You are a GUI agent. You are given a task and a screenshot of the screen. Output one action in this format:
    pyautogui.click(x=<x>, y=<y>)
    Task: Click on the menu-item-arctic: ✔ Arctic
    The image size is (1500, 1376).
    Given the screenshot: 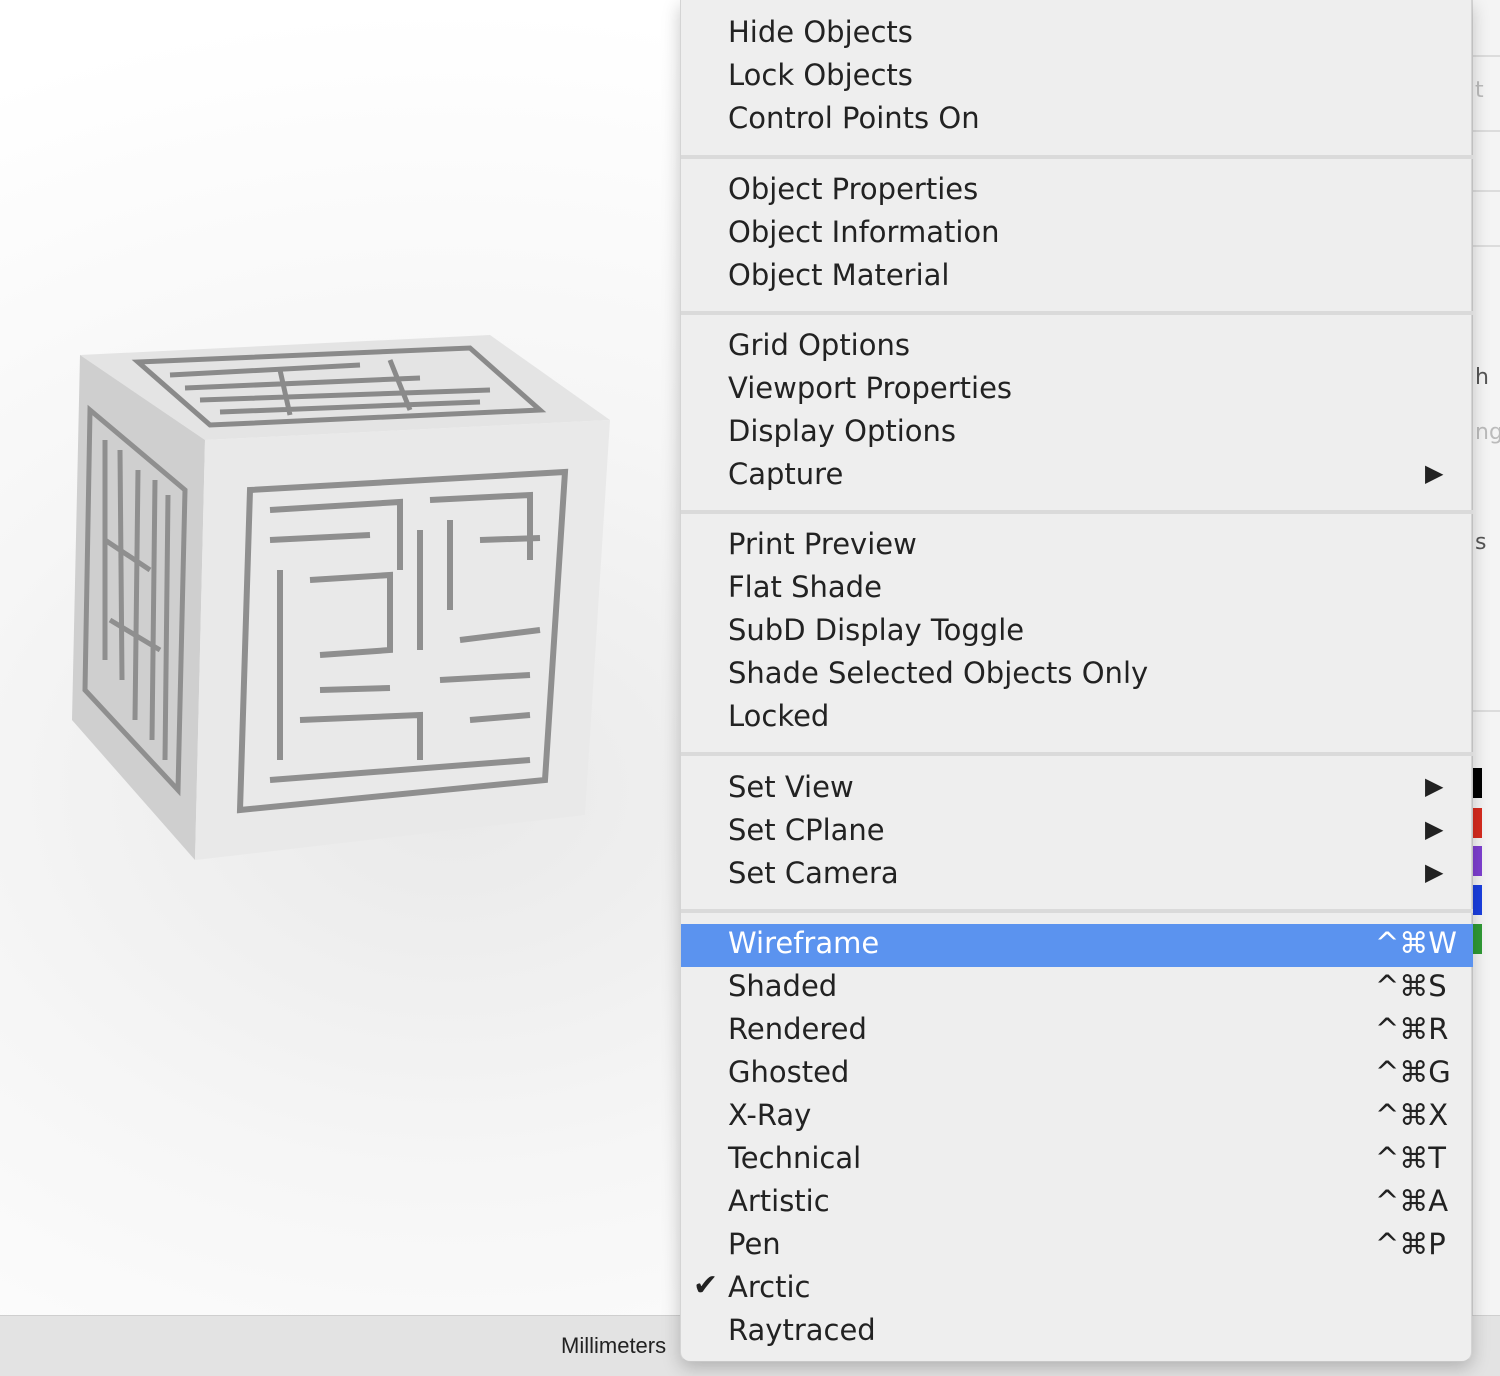 What is the action you would take?
    pyautogui.click(x=1077, y=1289)
    